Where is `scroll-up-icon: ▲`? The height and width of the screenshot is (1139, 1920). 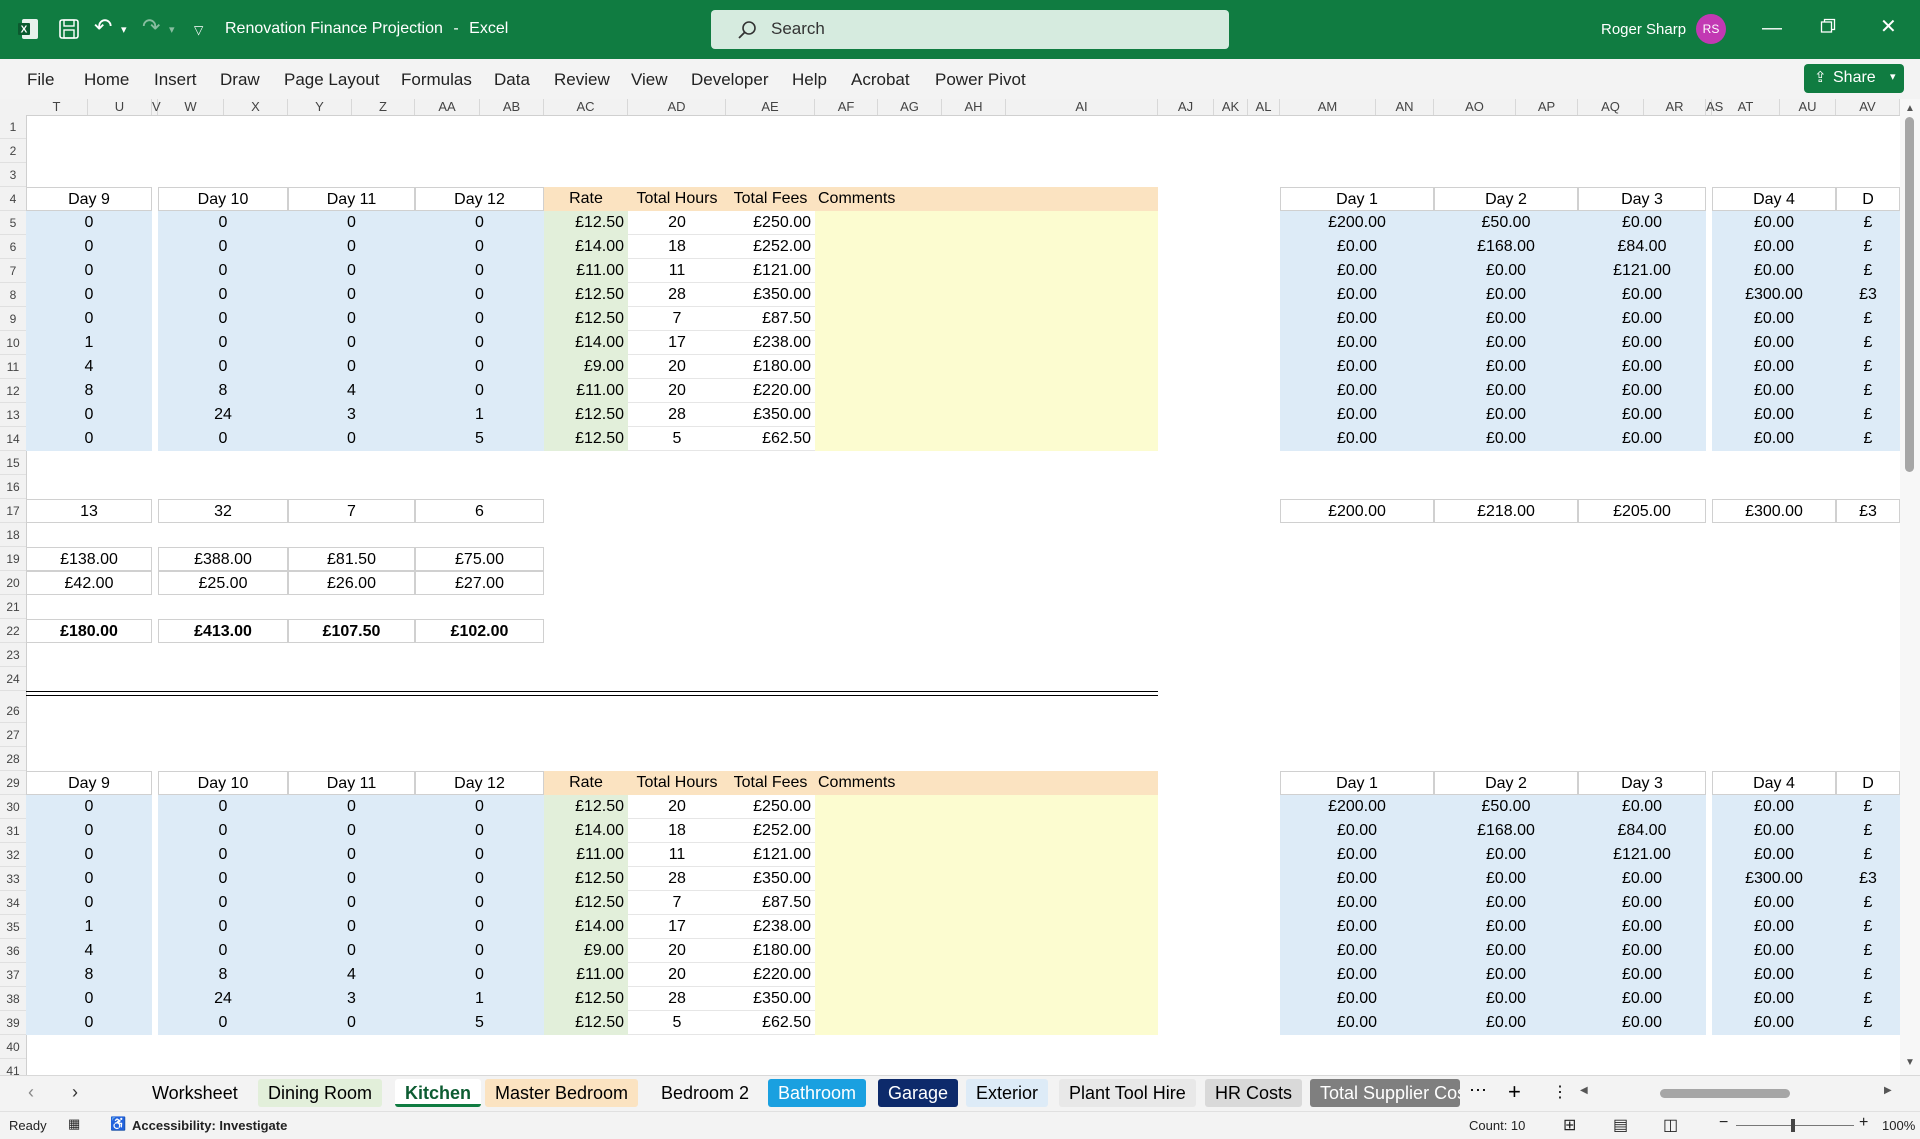 scroll-up-icon: ▲ is located at coordinates (1910, 108).